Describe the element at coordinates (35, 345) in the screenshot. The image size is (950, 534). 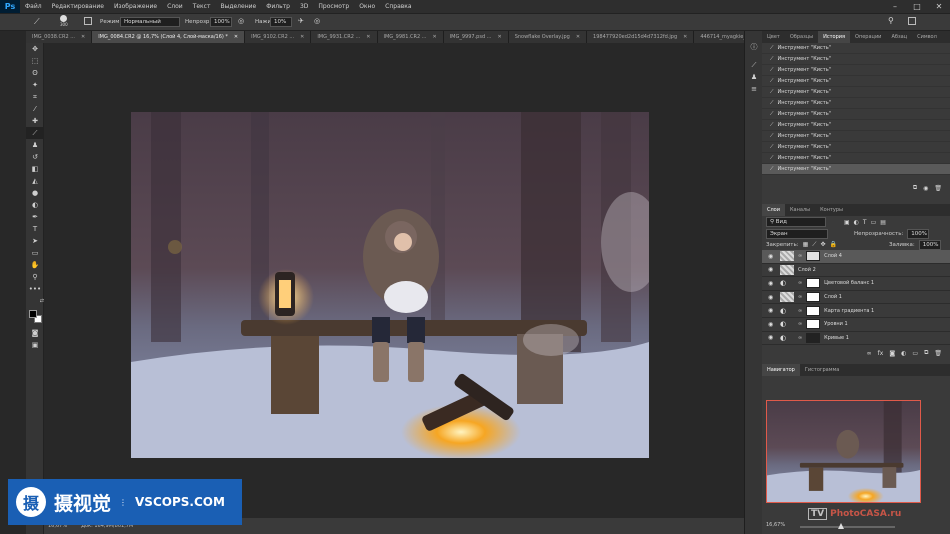
I see `screen-mode-icon: ▣` at that location.